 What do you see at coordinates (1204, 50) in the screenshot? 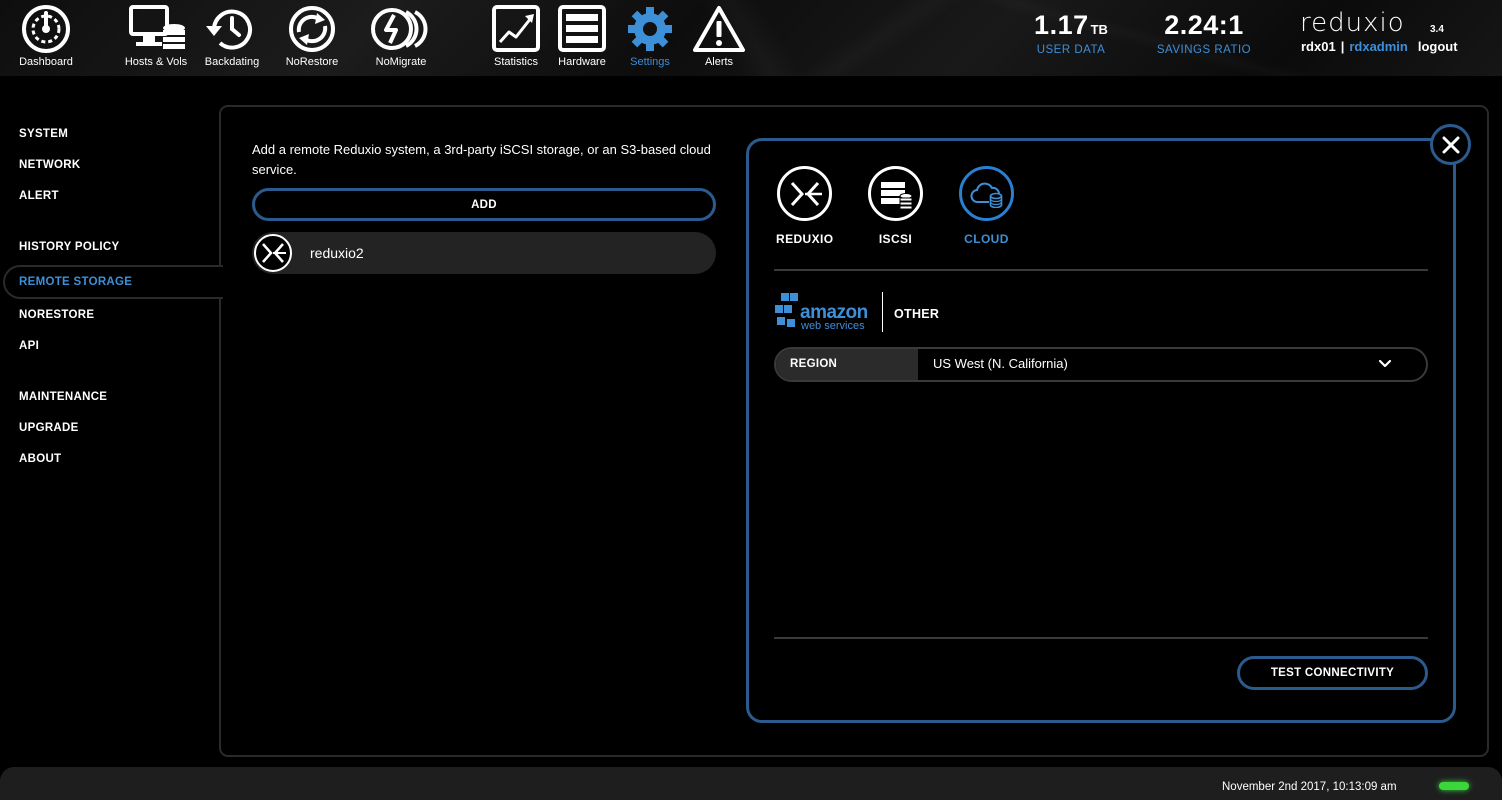
I see `savings-ratio-label: SAVINGS RATIO` at bounding box center [1204, 50].